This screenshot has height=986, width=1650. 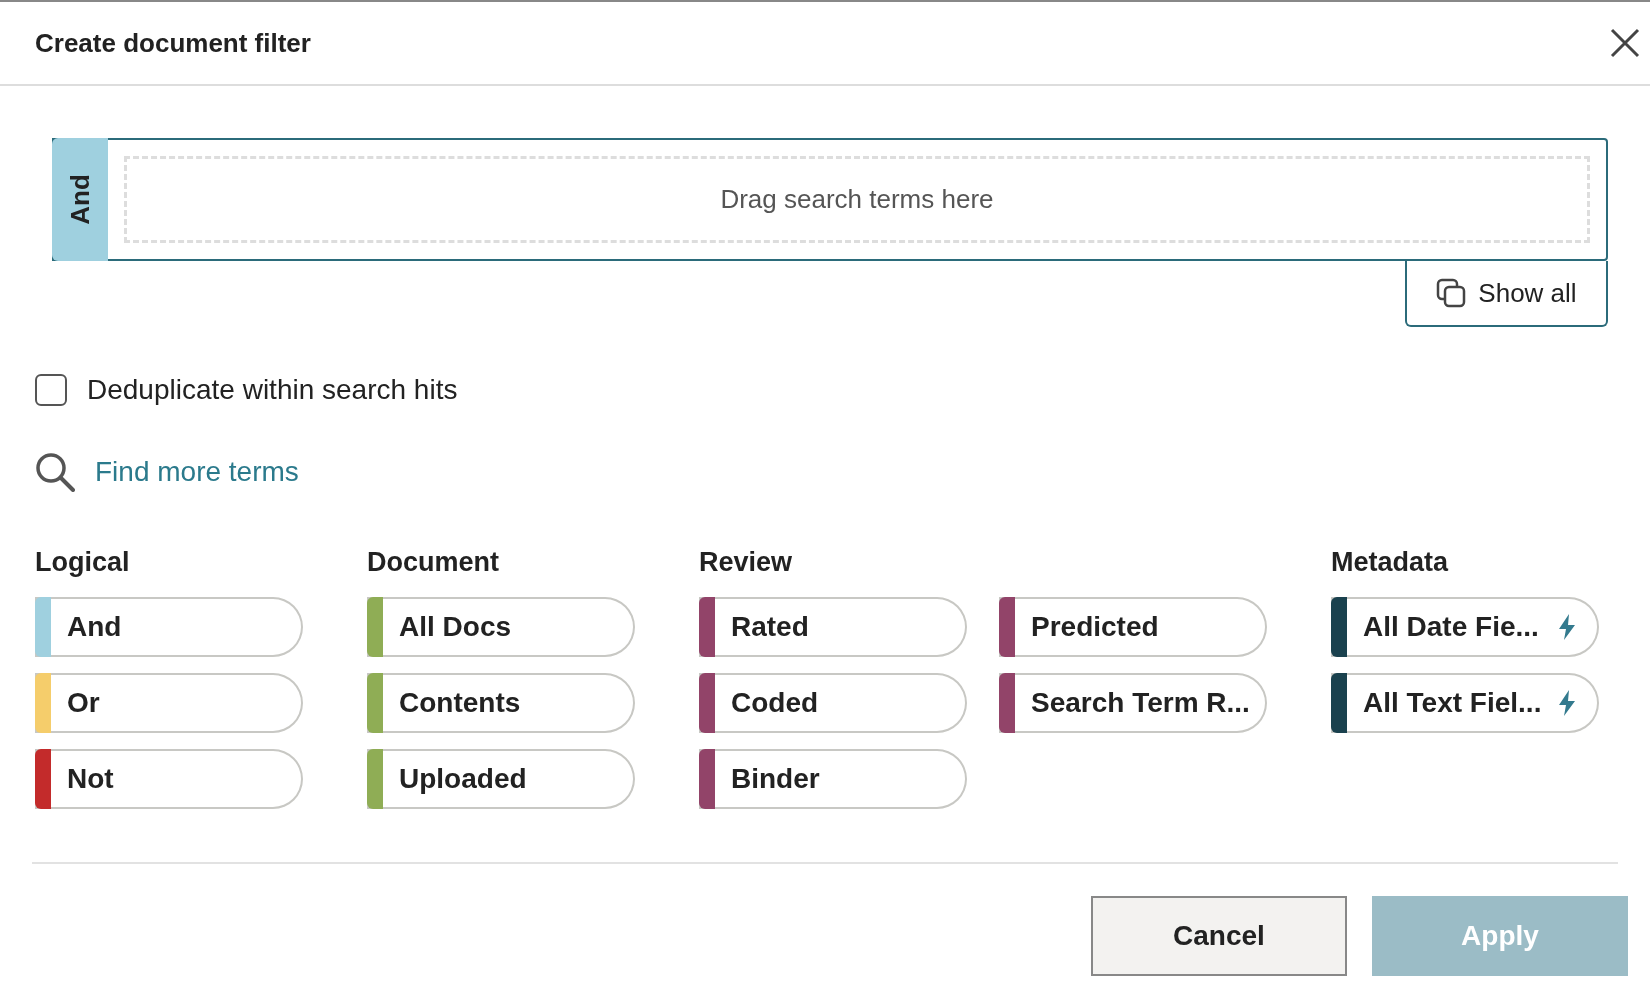 What do you see at coordinates (1095, 627) in the screenshot?
I see `term-label: Predicted` at bounding box center [1095, 627].